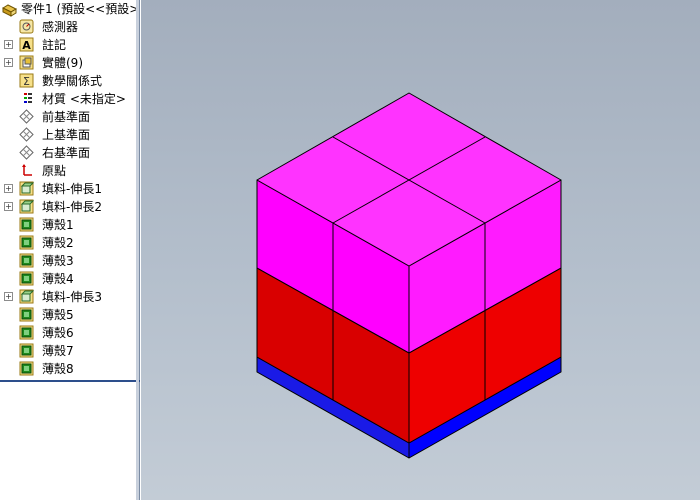 The height and width of the screenshot is (500, 700). What do you see at coordinates (58, 279) in the screenshot?
I see `tree-item-label: 薄殼4` at bounding box center [58, 279].